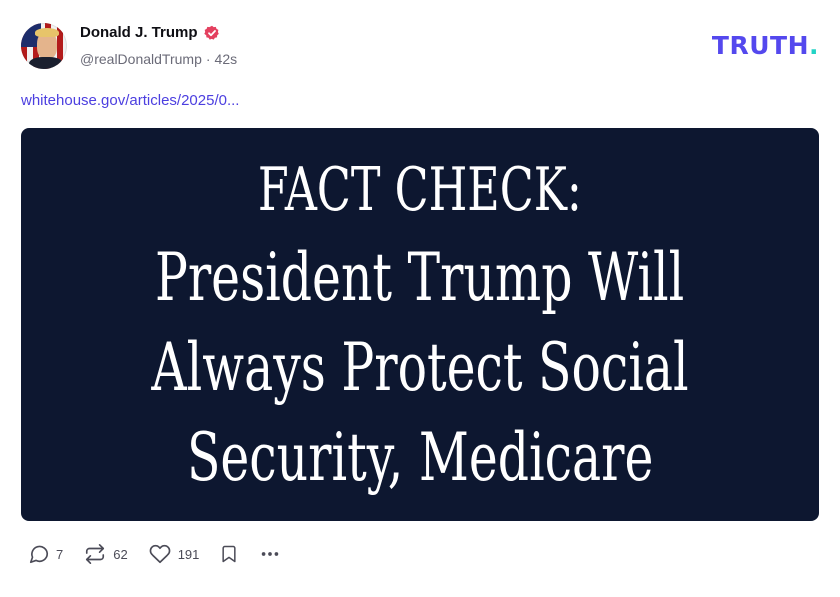  What do you see at coordinates (160, 554) in the screenshot?
I see `heart-icon` at bounding box center [160, 554].